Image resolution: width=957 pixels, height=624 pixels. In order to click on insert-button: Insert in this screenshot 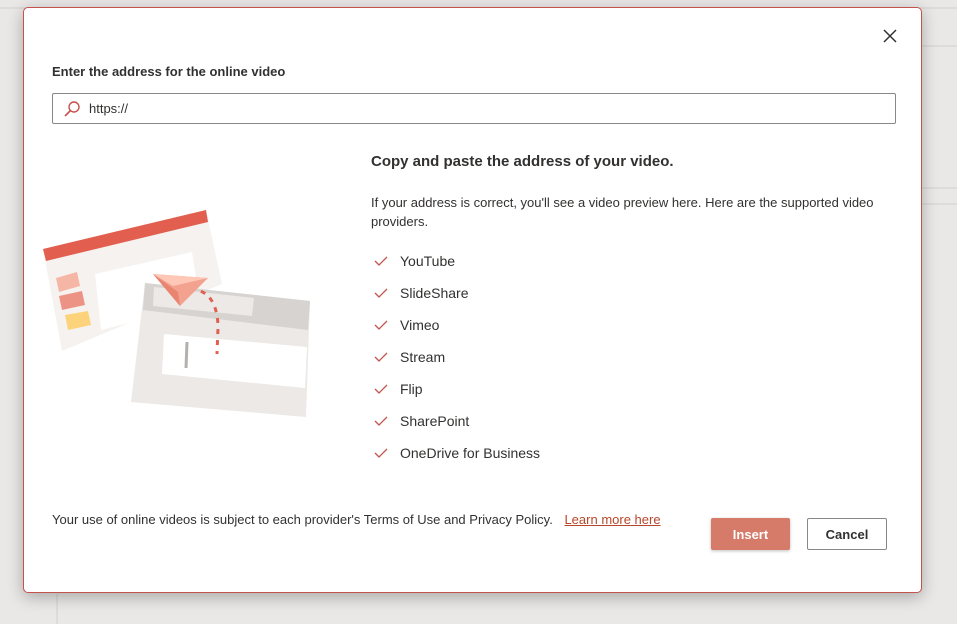, I will do `click(750, 534)`.